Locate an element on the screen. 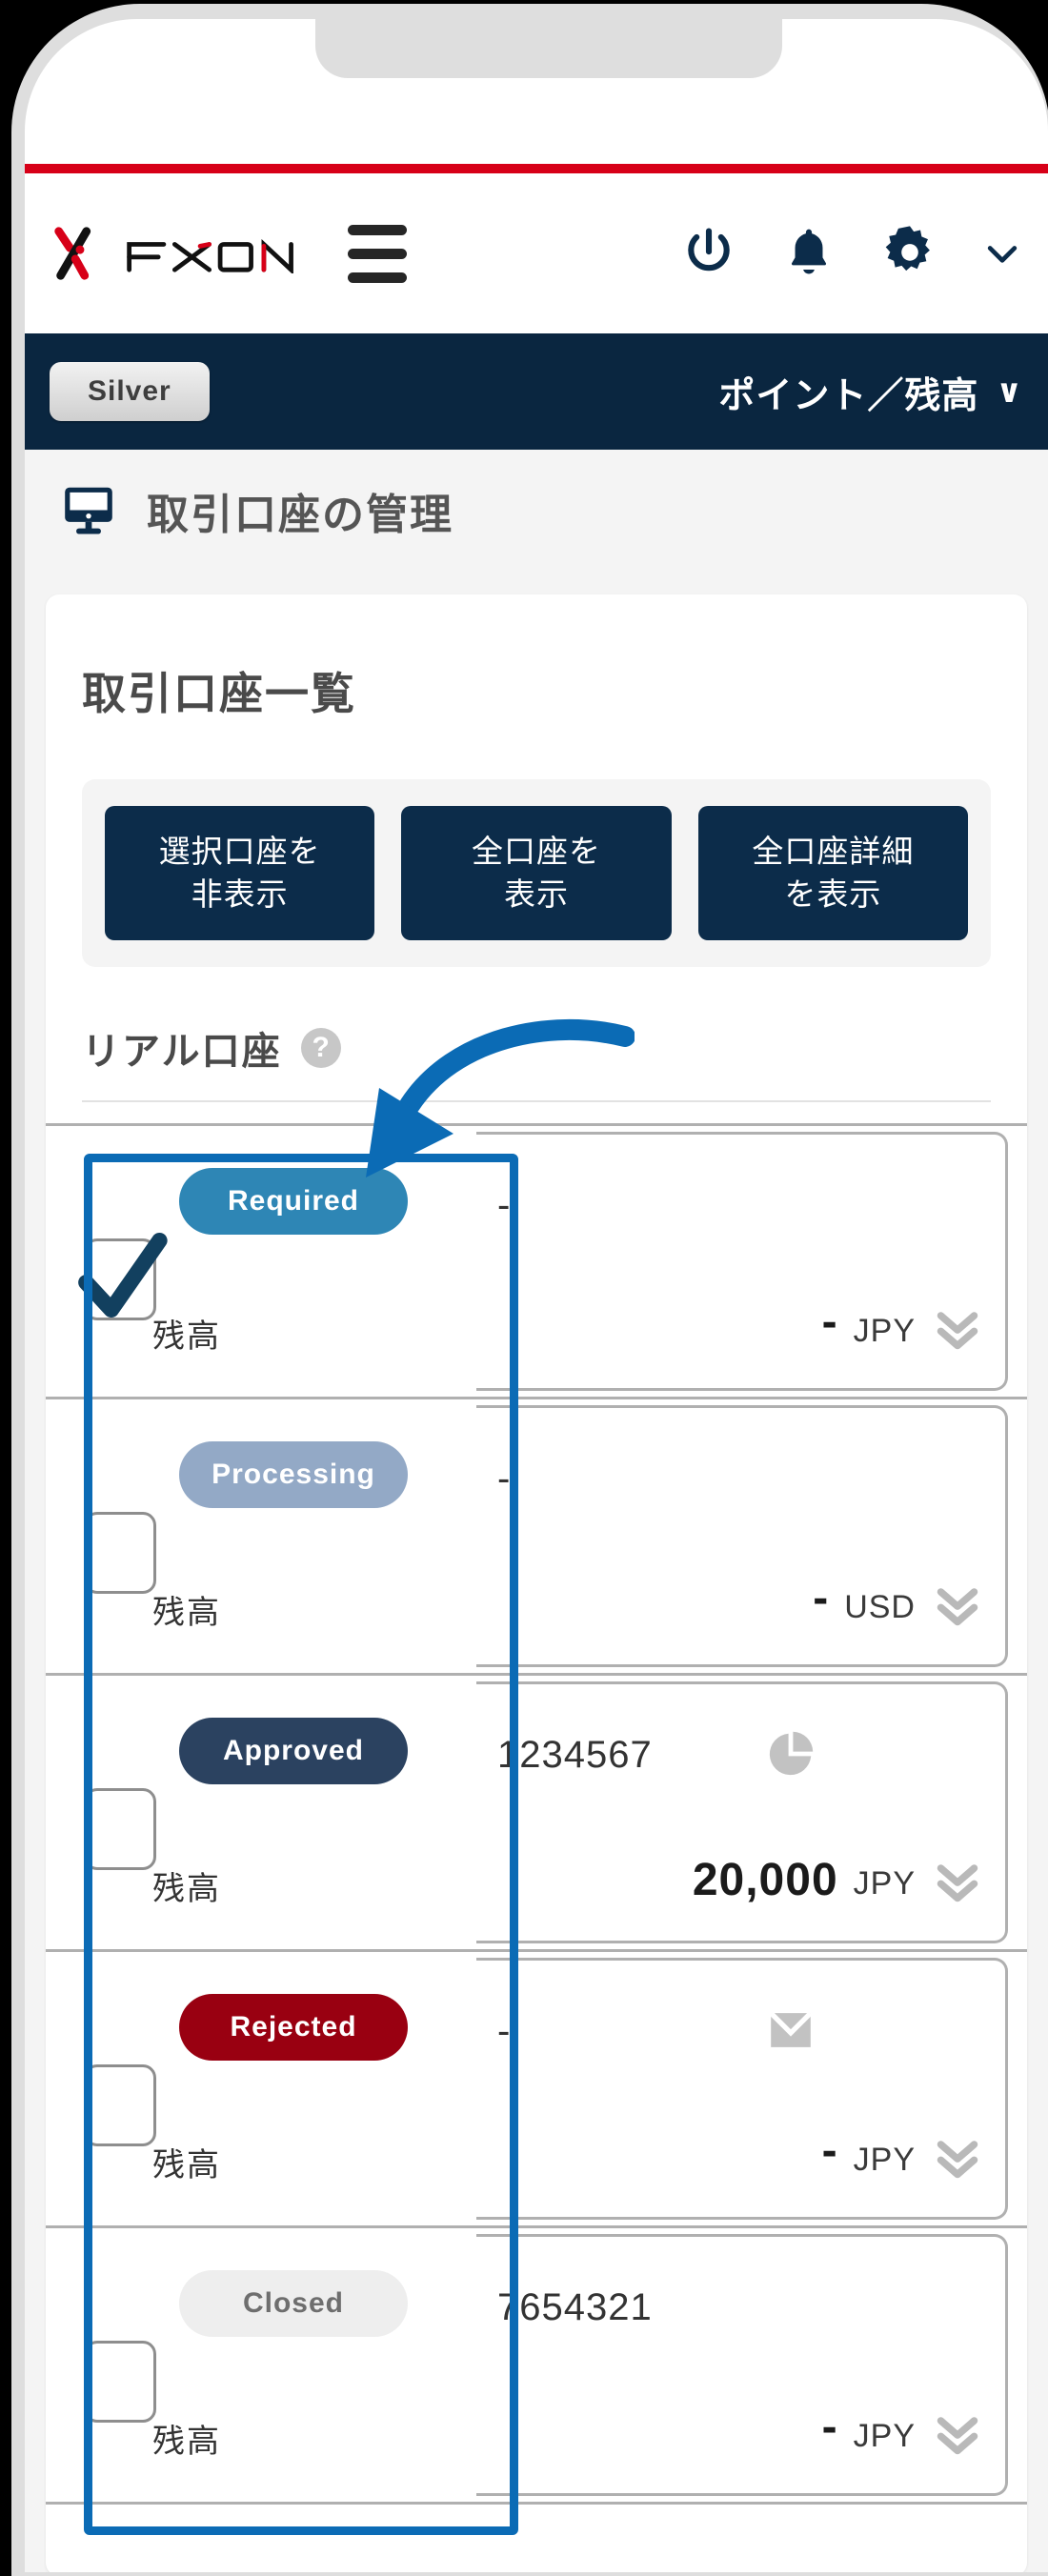 This screenshot has width=1048, height=2576. question-mark-icon: ? is located at coordinates (320, 1048).